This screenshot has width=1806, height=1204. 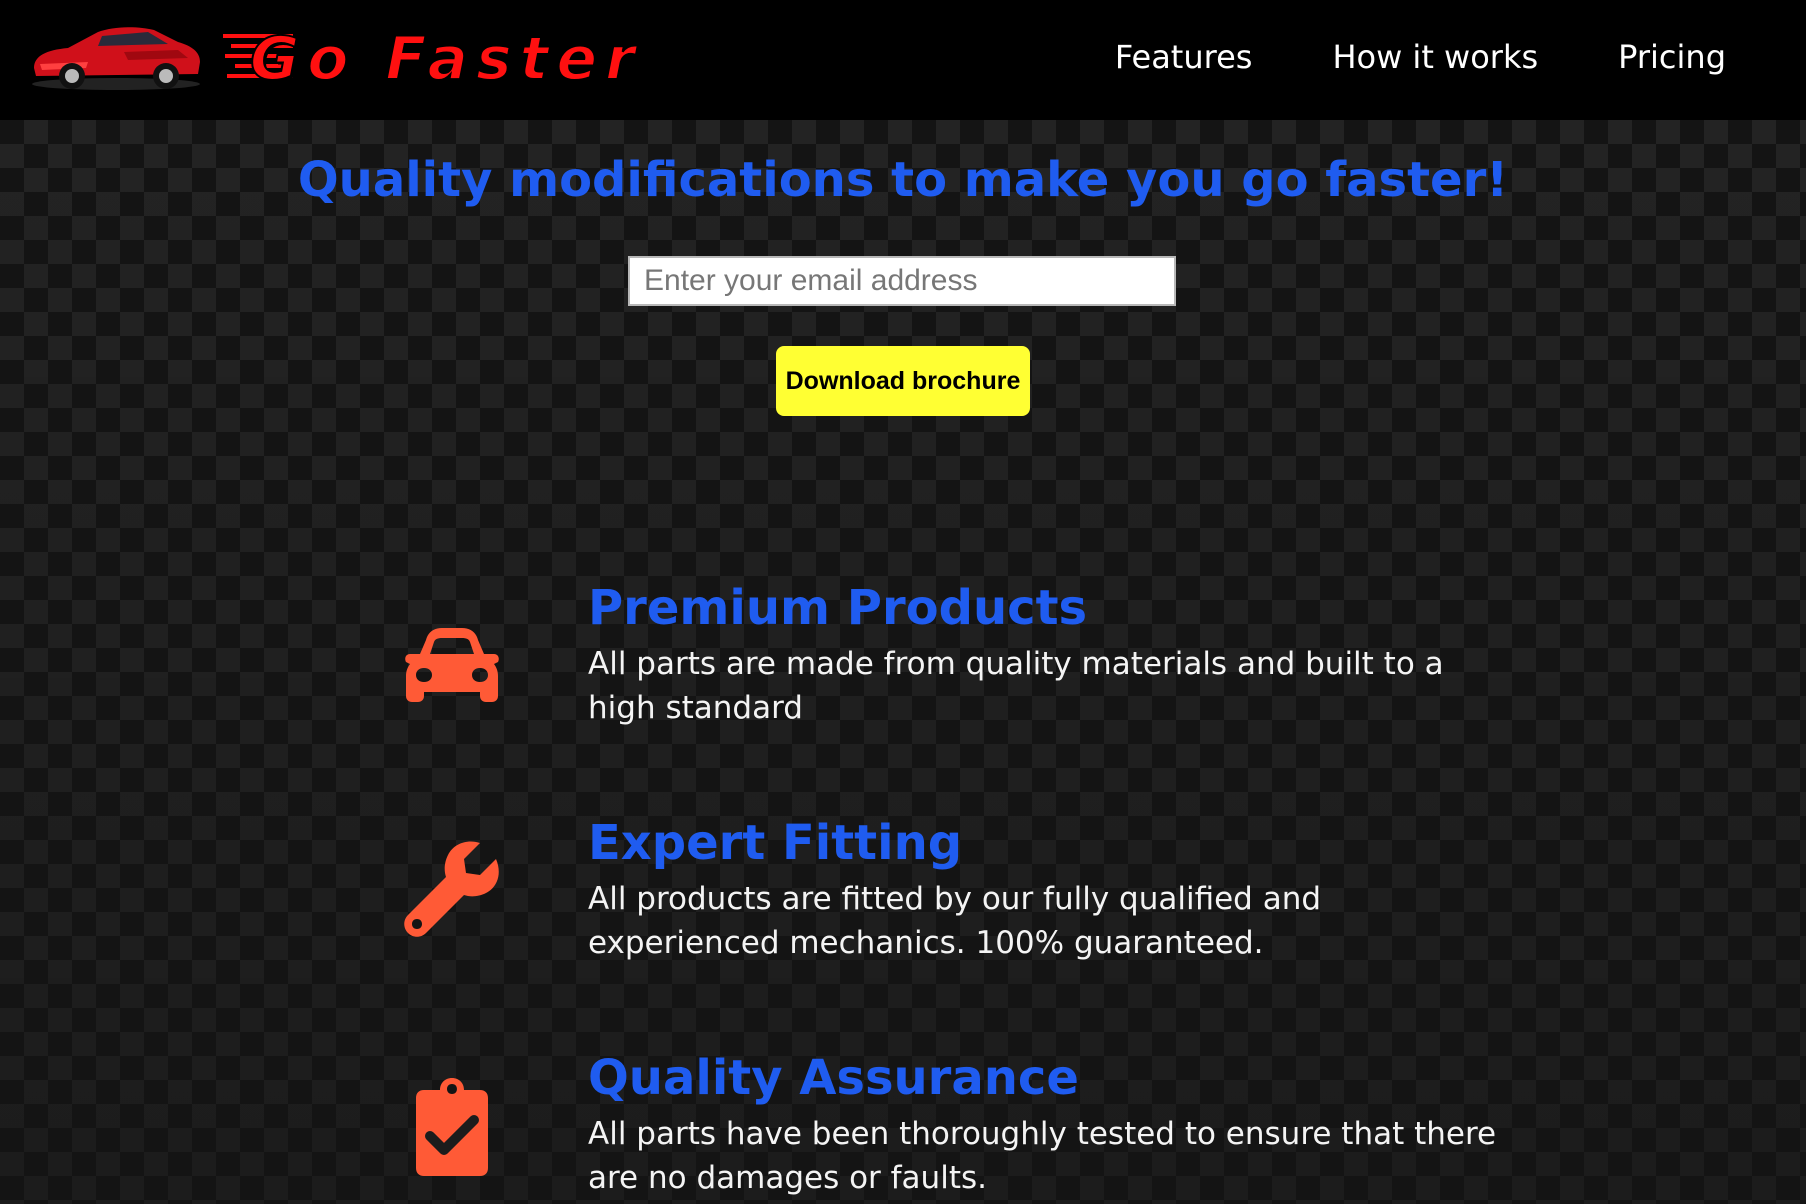 I want to click on wrench-icon, so click(x=451, y=889).